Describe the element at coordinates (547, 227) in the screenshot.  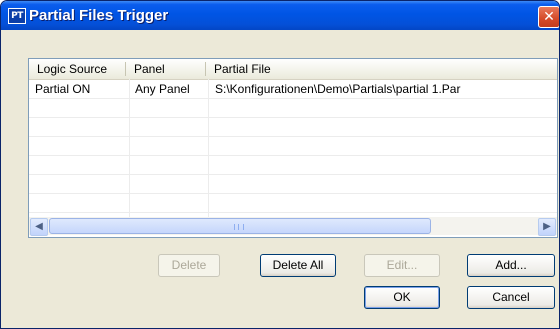
I see `scroll-right-button: ▶` at that location.